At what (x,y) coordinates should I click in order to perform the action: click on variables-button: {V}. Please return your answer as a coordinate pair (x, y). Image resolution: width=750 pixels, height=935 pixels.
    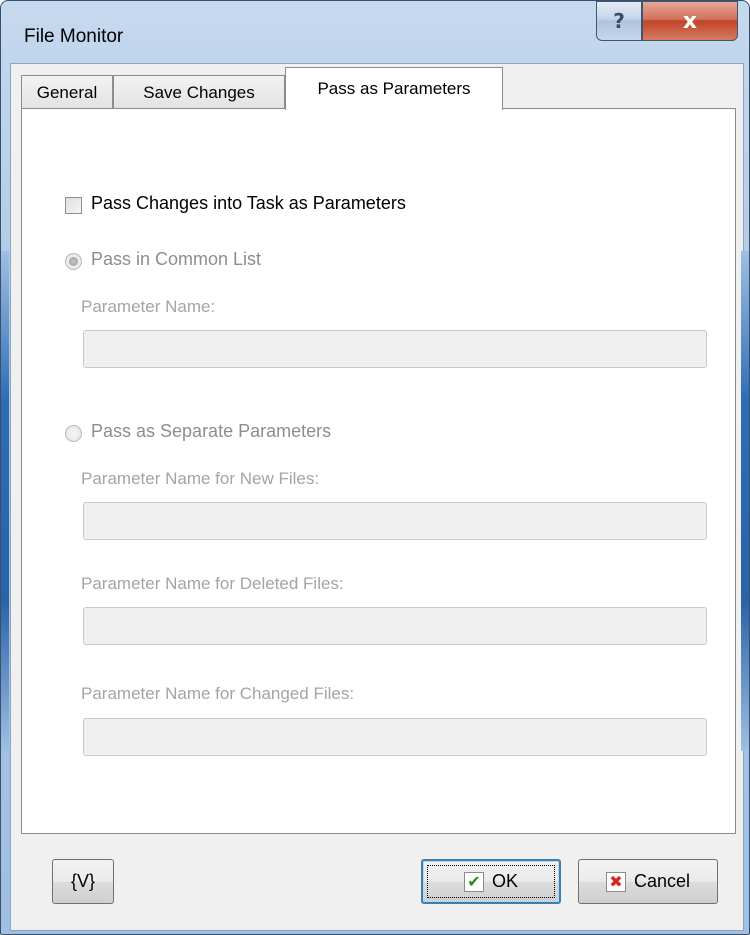
    Looking at the image, I should click on (83, 881).